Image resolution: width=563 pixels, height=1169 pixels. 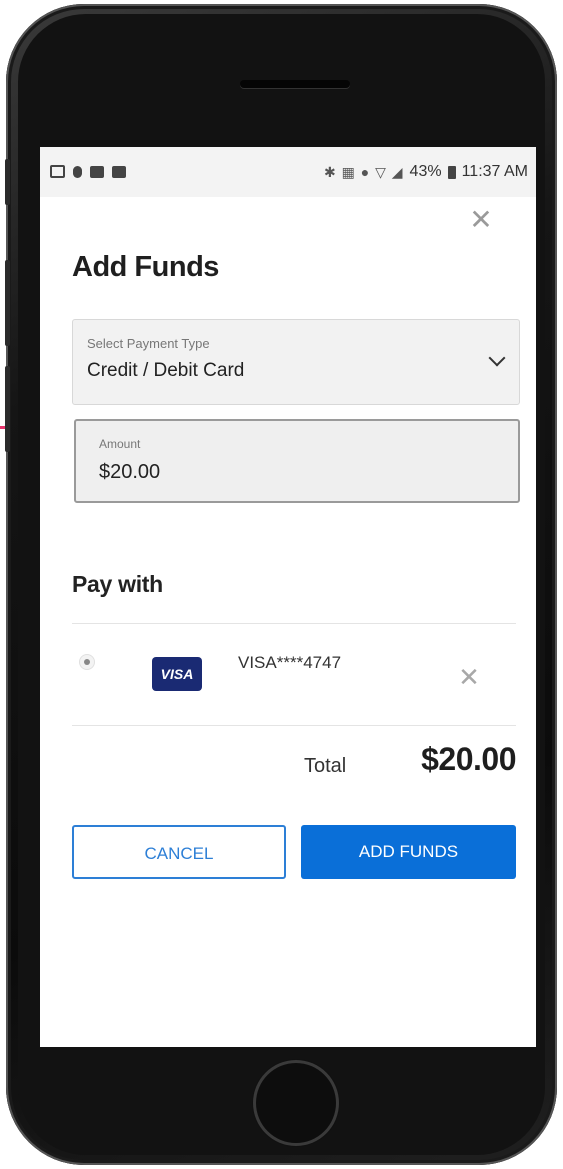 What do you see at coordinates (57, 171) in the screenshot?
I see `mail-icon` at bounding box center [57, 171].